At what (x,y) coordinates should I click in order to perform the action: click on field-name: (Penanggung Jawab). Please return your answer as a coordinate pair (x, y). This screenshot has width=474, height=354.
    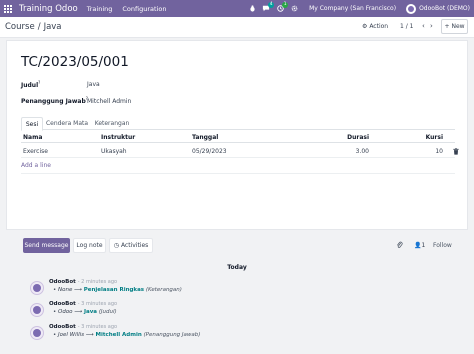
    Looking at the image, I should click on (172, 335).